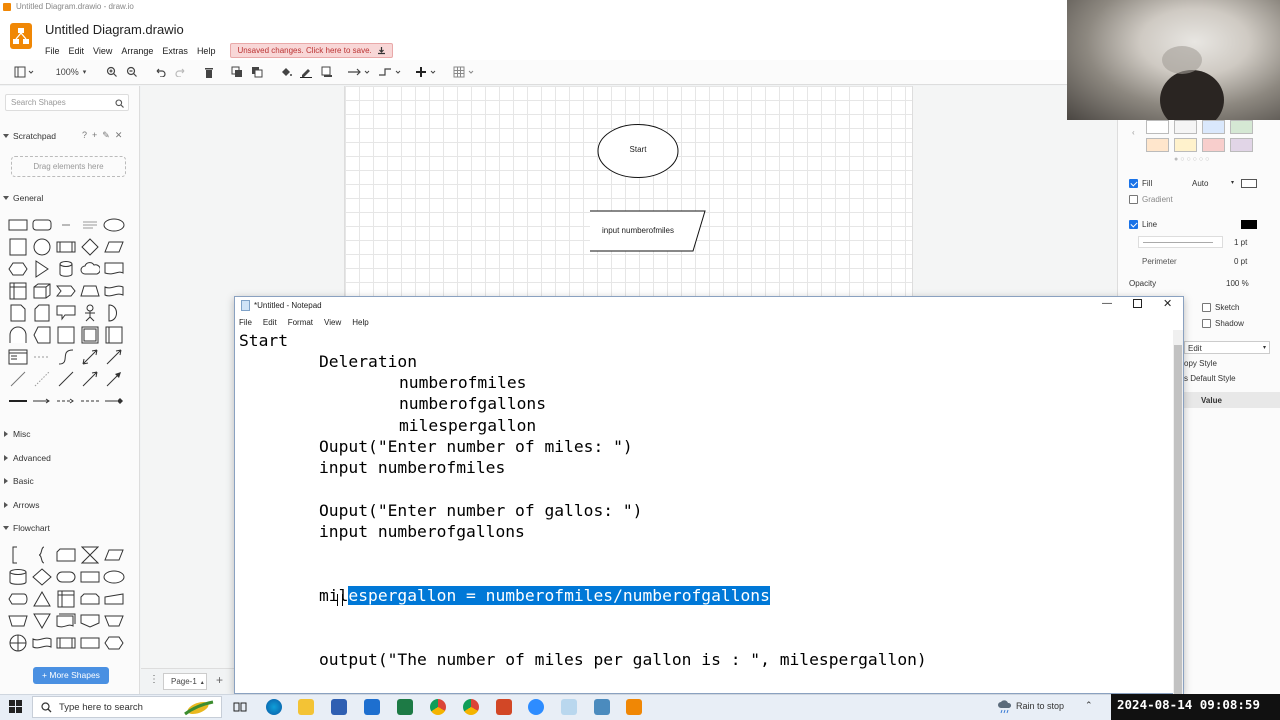  I want to click on scratchpad-dropzone: Drag elements here, so click(68, 166).